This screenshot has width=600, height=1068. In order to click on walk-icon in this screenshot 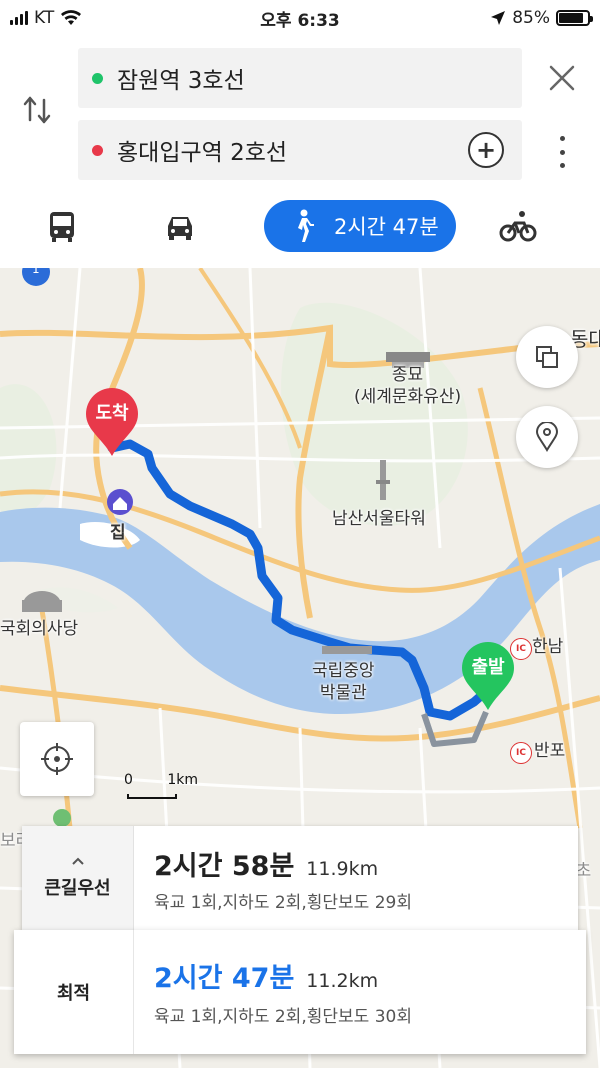, I will do `click(306, 225)`.